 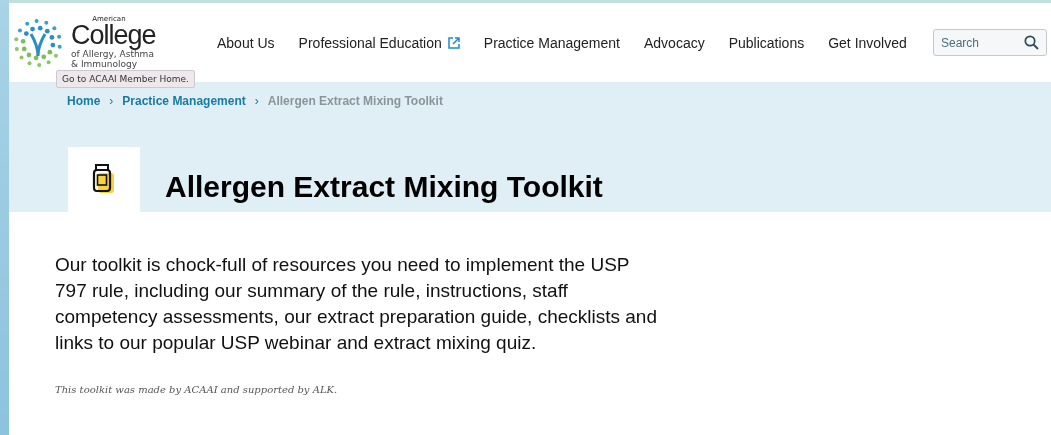 What do you see at coordinates (867, 42) in the screenshot?
I see `nav-link: Get Involved` at bounding box center [867, 42].